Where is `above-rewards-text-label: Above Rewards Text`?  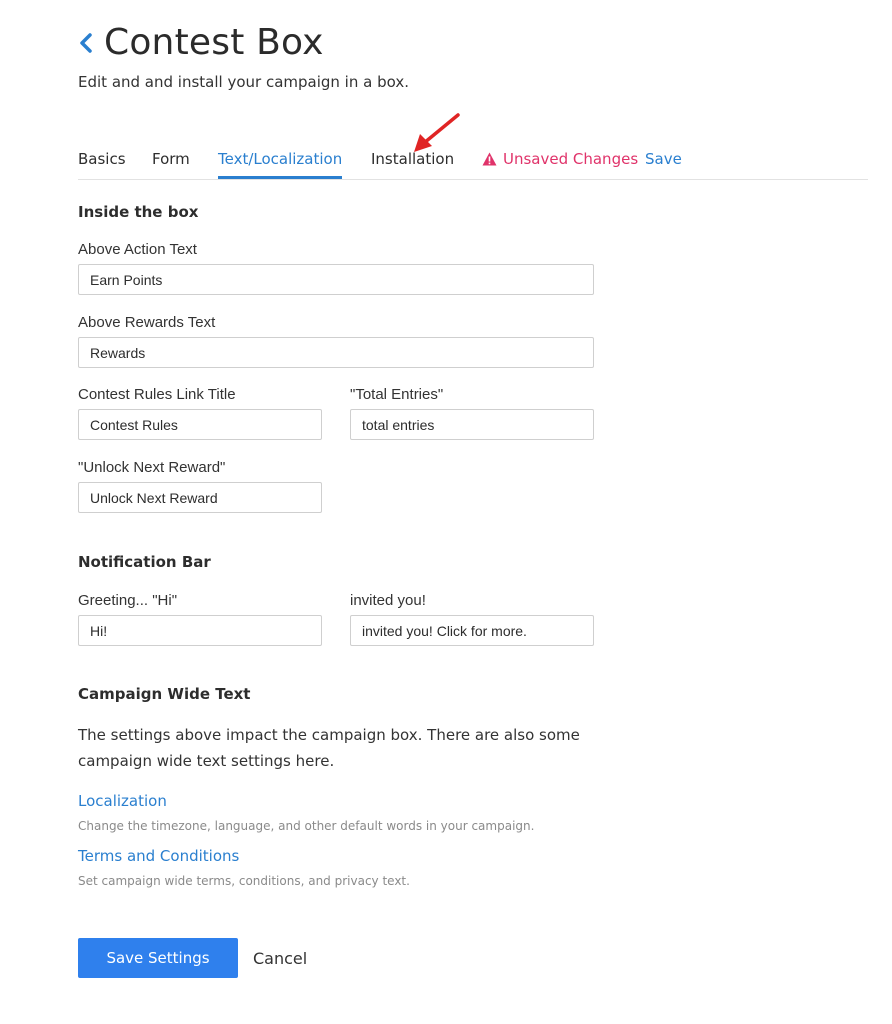 above-rewards-text-label: Above Rewards Text is located at coordinates (147, 322).